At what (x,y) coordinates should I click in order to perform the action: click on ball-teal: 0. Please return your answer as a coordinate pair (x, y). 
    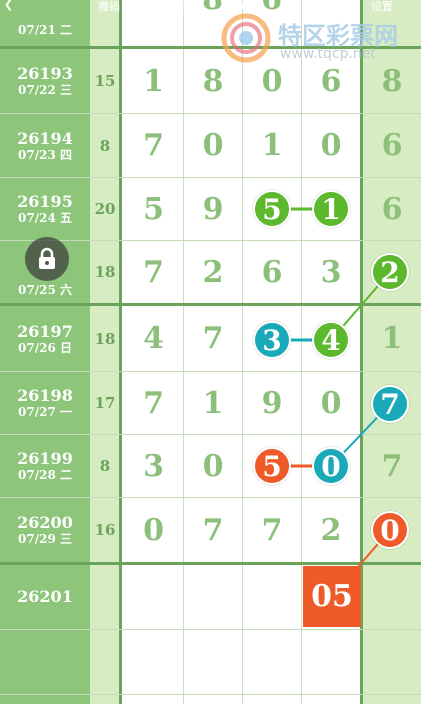
    Looking at the image, I should click on (331, 466).